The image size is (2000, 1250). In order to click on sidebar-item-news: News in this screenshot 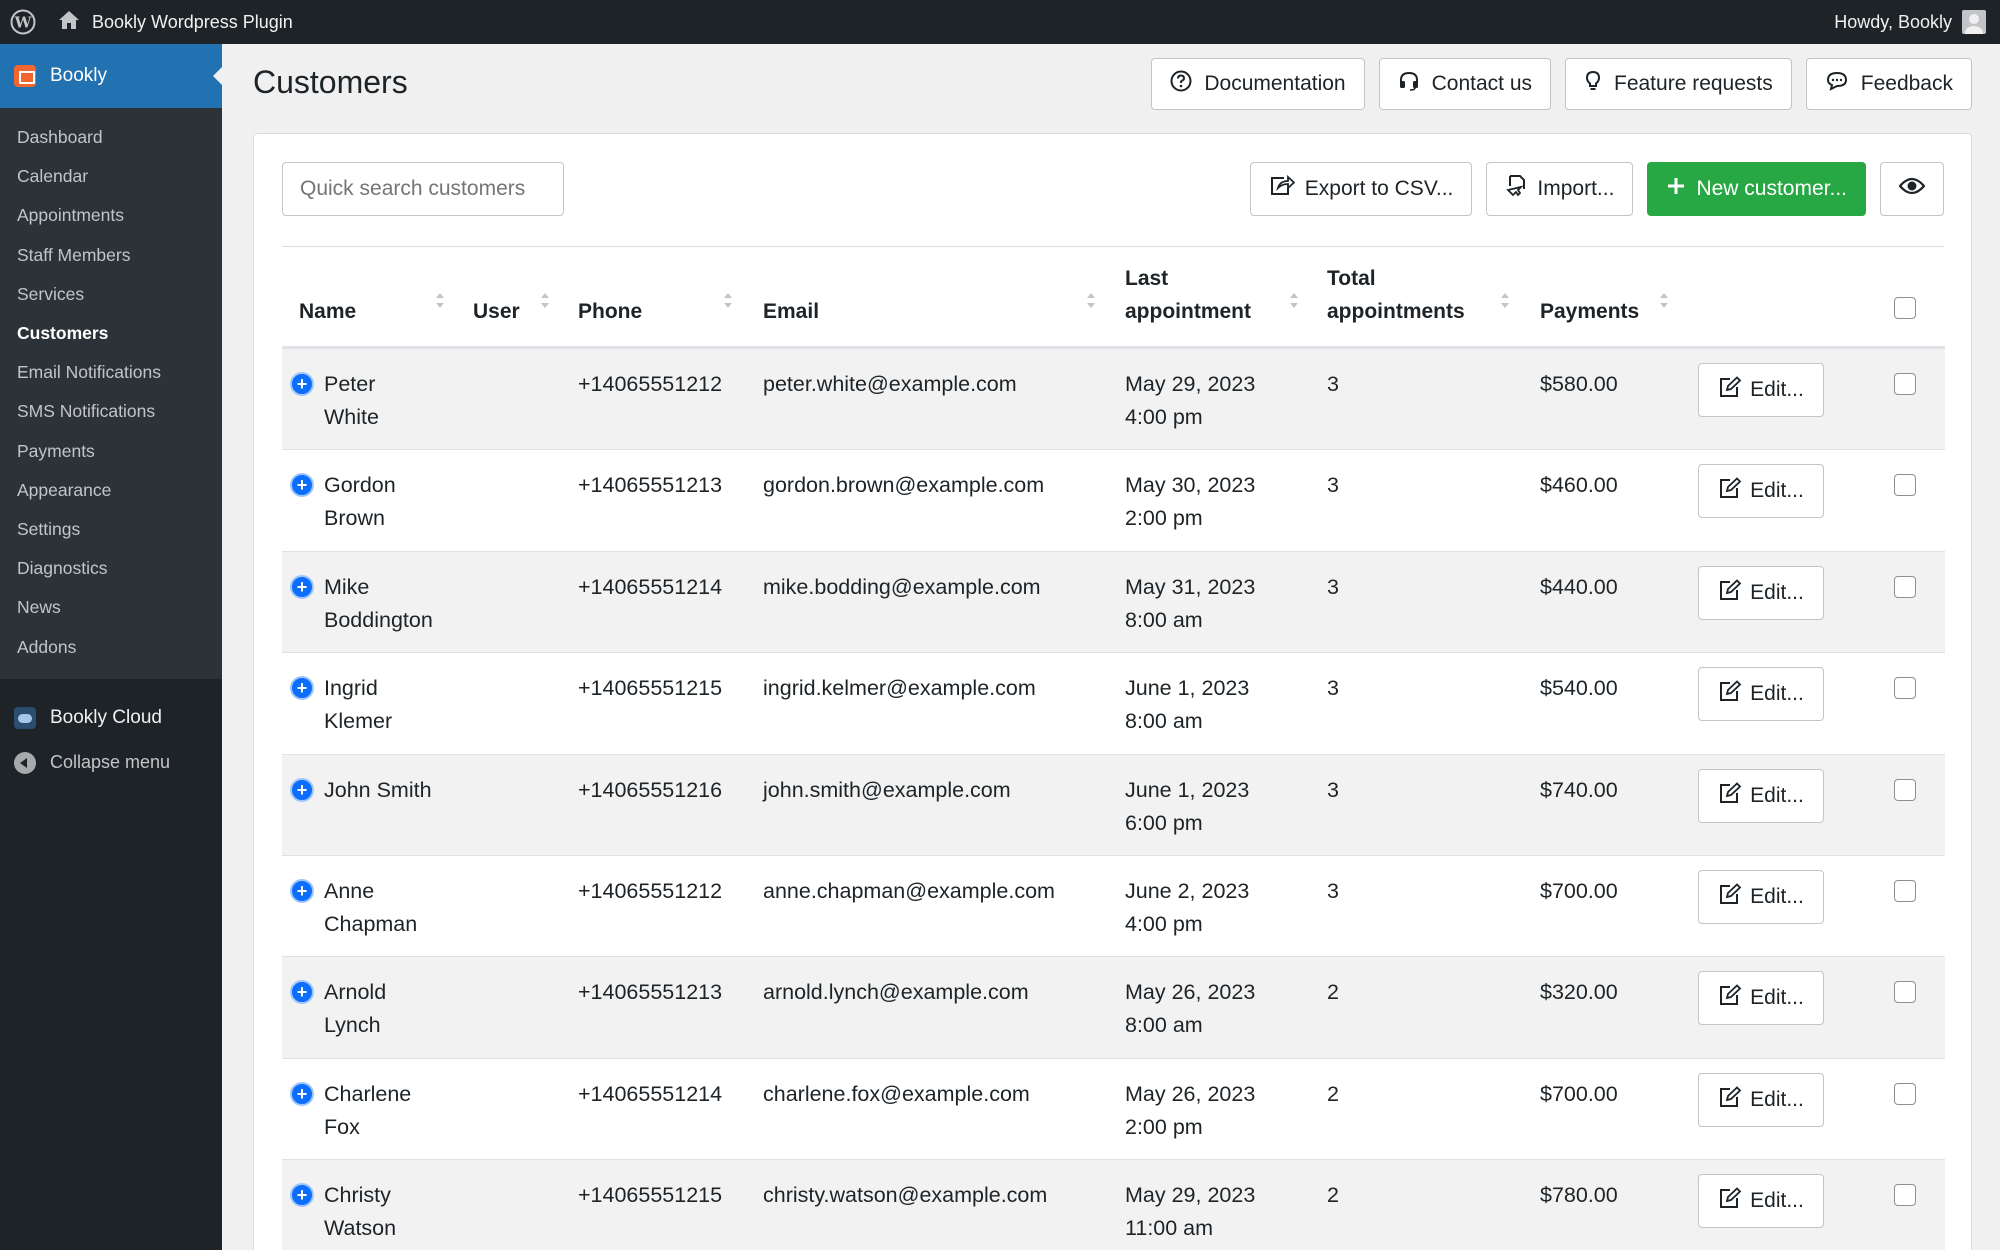, I will do `click(111, 607)`.